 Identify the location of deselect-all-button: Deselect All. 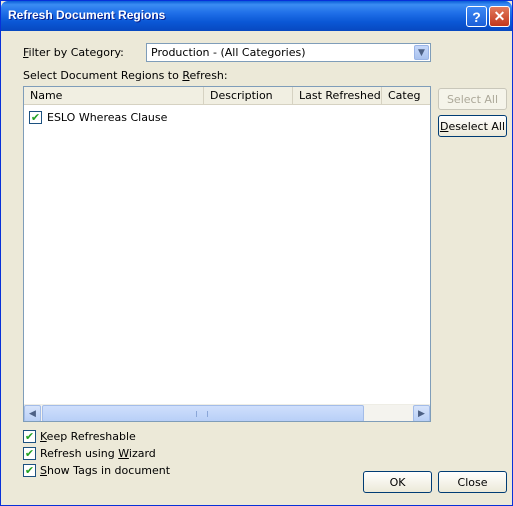
(472, 126).